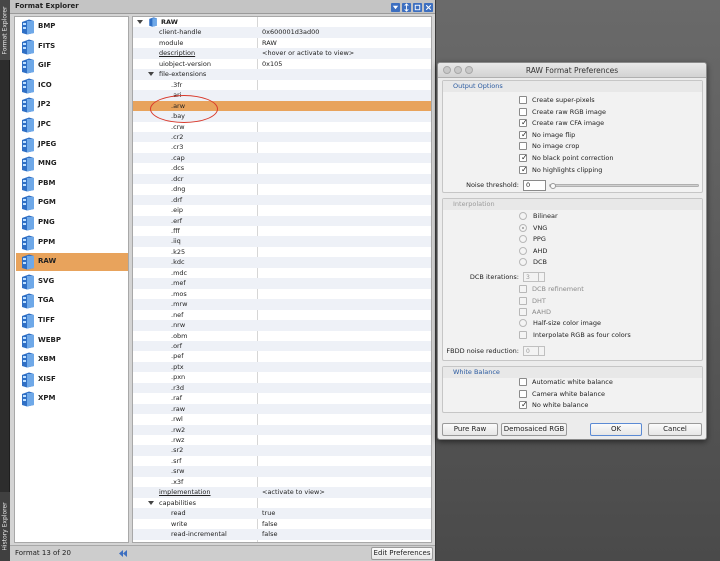 The image size is (720, 561). I want to click on format-item: TIFF, so click(72, 321).